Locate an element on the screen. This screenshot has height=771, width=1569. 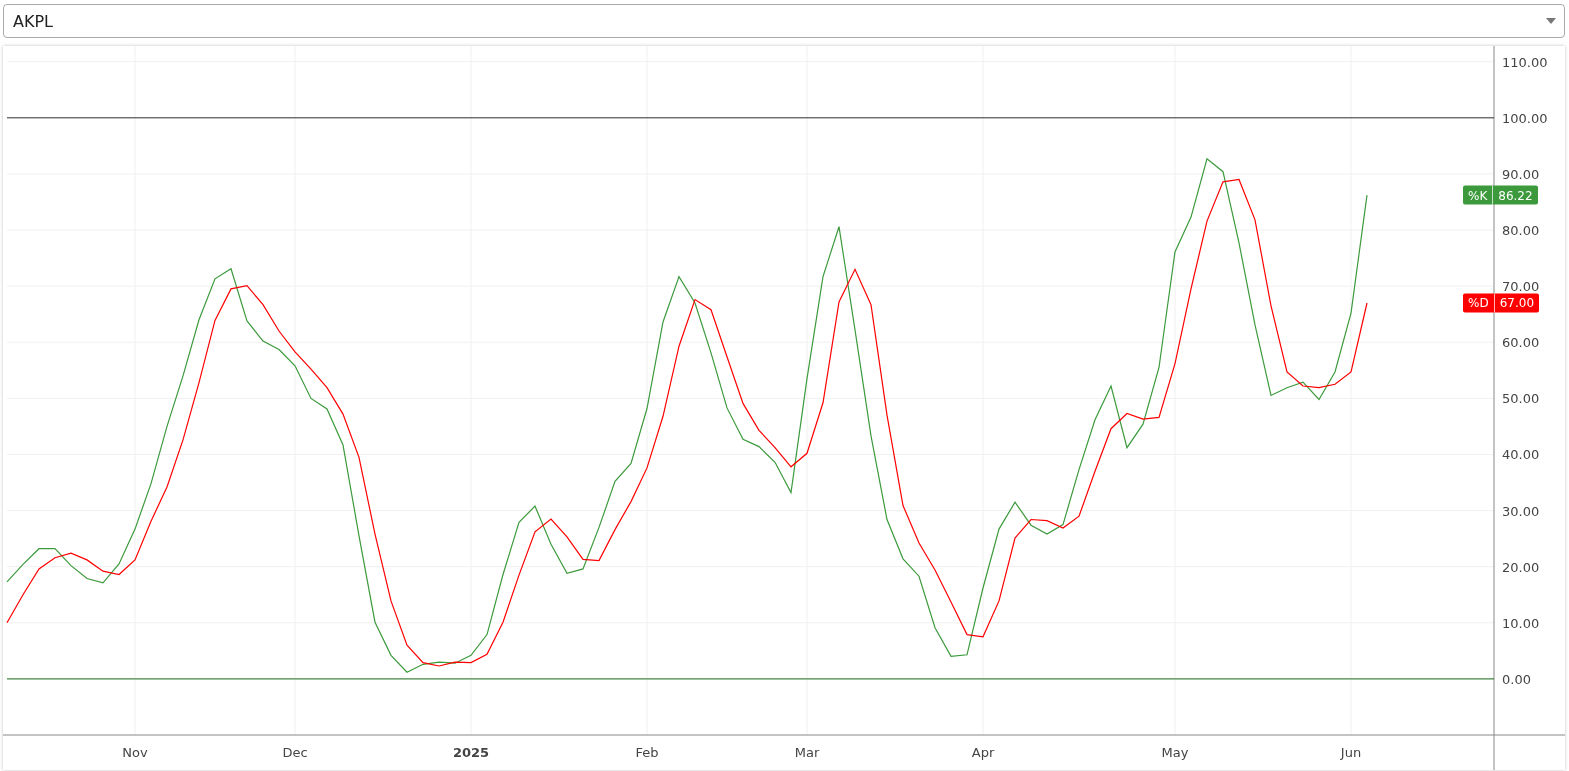
axis-label: Dec is located at coordinates (295, 752).